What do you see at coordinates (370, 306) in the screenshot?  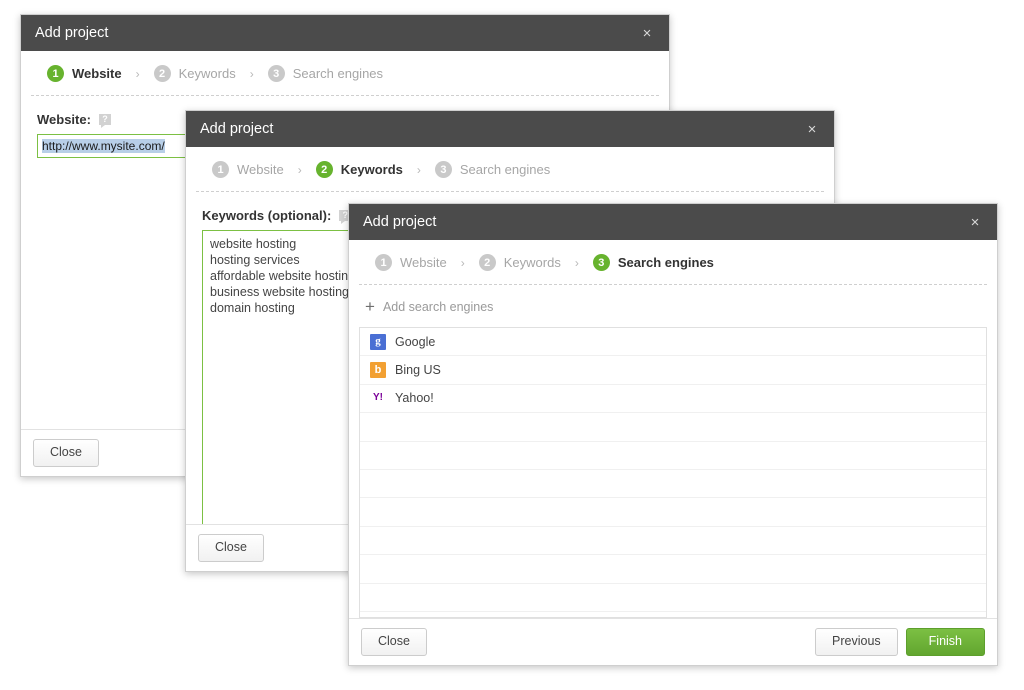 I see `plus-icon: +` at bounding box center [370, 306].